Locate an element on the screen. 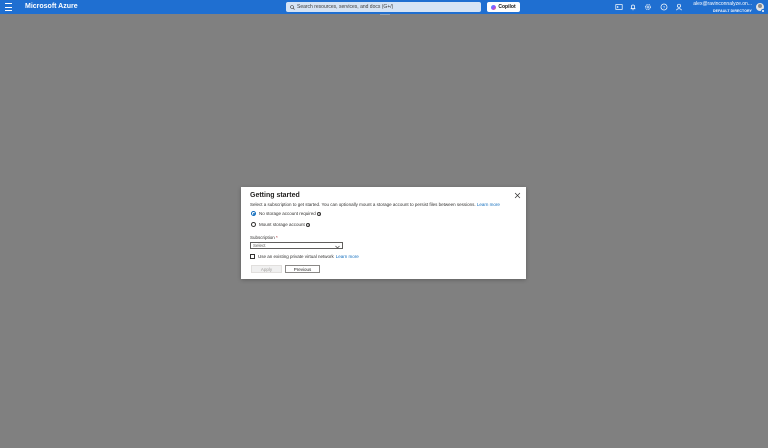 This screenshot has height=448, width=768. copilot-icon is located at coordinates (494, 7).